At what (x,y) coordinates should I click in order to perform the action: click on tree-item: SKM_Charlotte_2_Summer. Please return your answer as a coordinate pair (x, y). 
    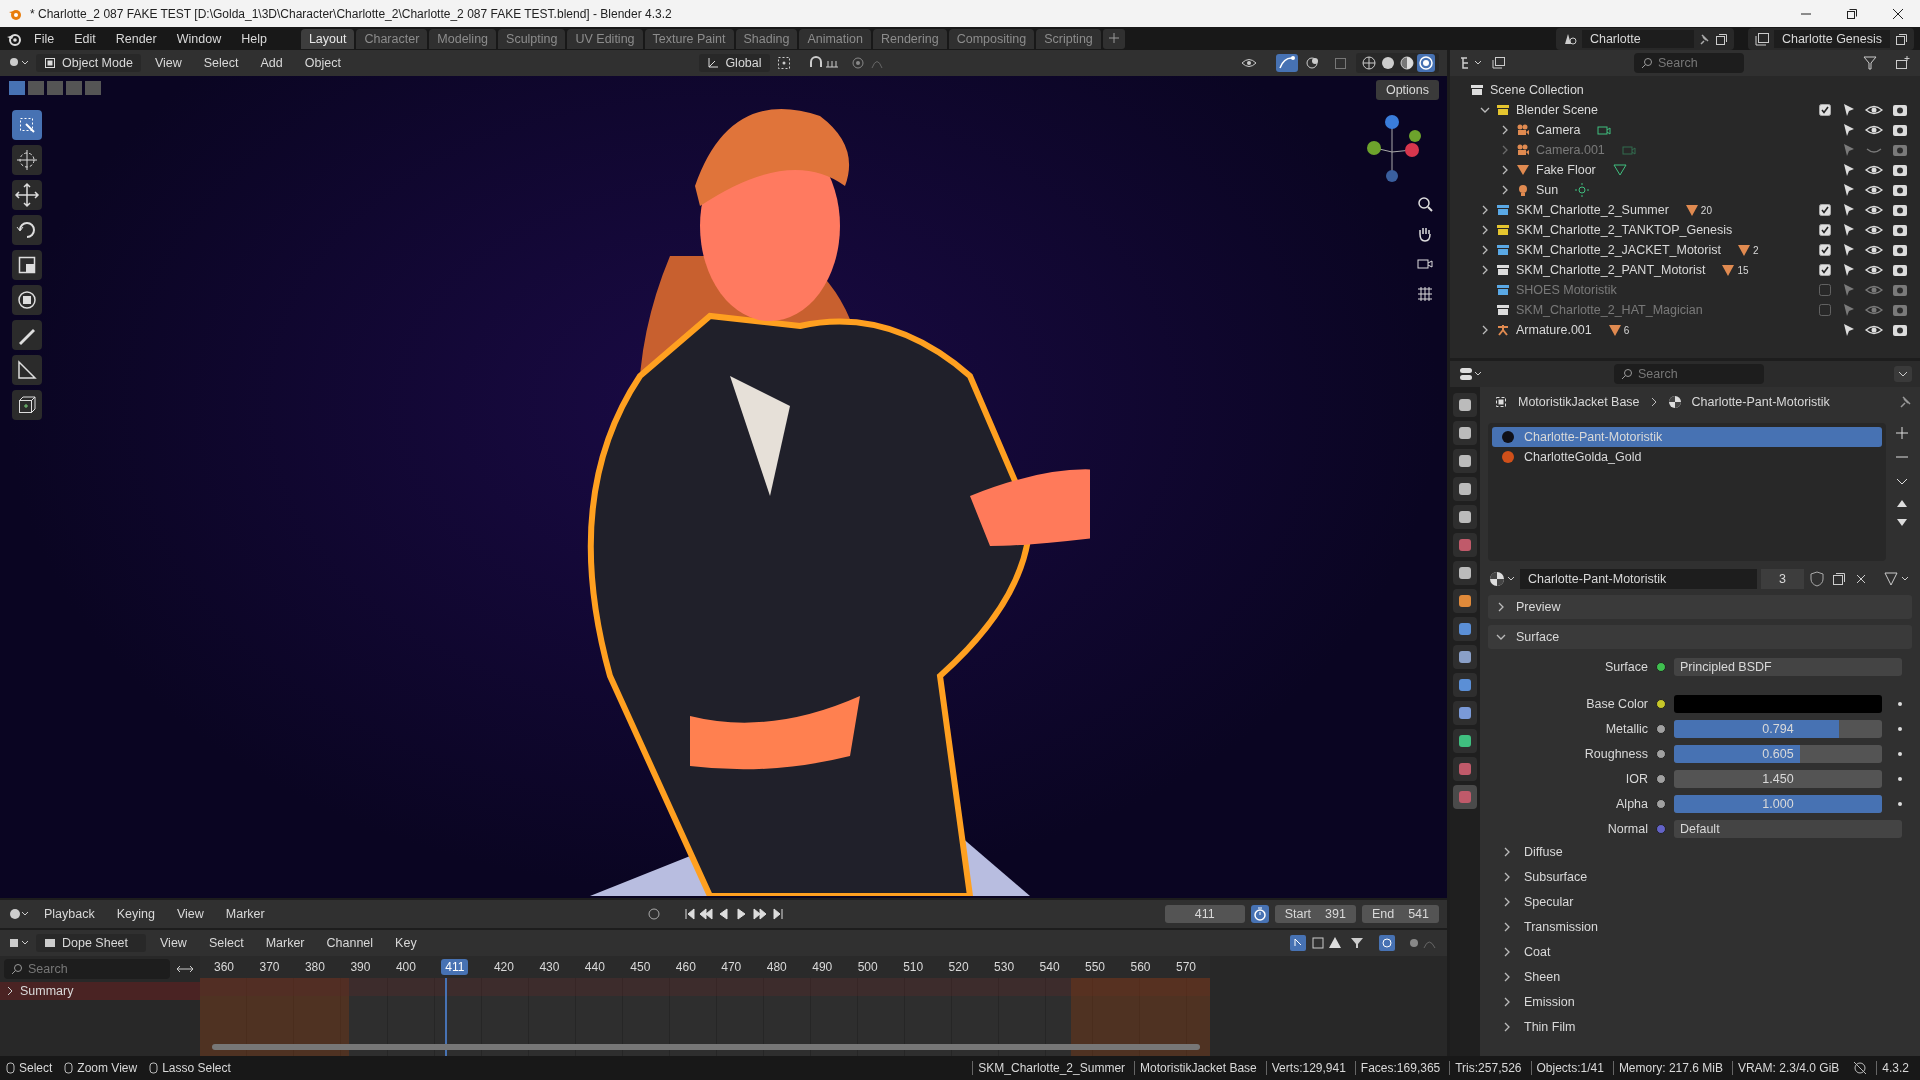
    Looking at the image, I should click on (1592, 210).